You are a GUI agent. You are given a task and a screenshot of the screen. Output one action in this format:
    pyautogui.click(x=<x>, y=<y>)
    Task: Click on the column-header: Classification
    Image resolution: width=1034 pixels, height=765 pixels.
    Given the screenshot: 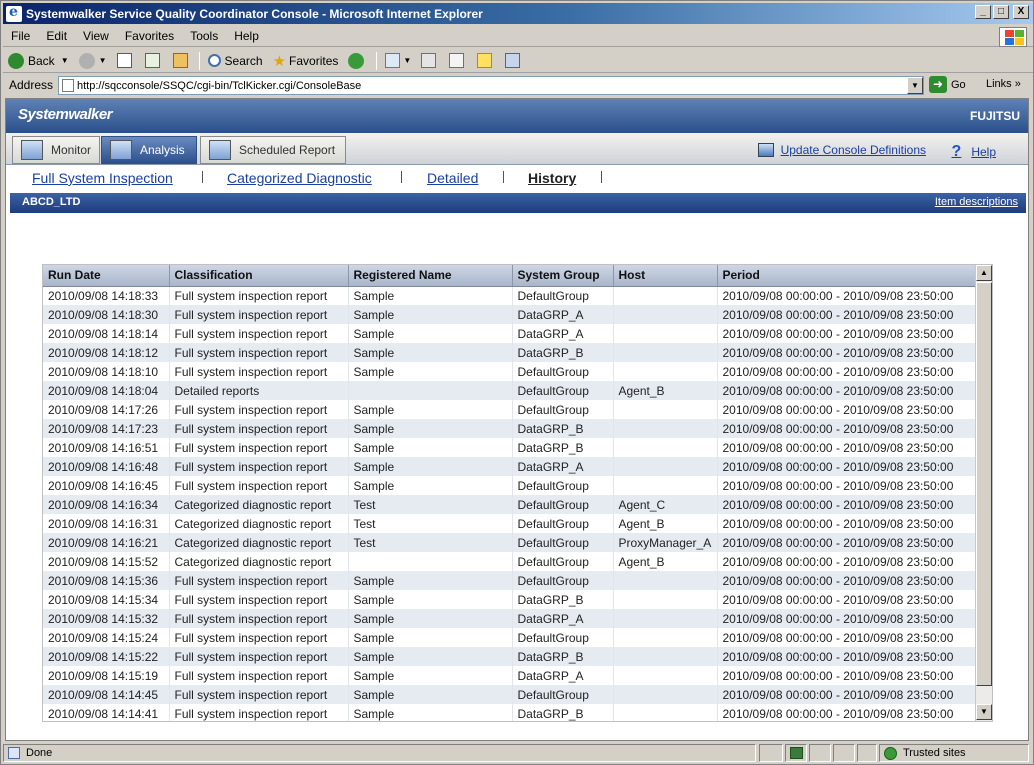 What is the action you would take?
    pyautogui.click(x=259, y=276)
    